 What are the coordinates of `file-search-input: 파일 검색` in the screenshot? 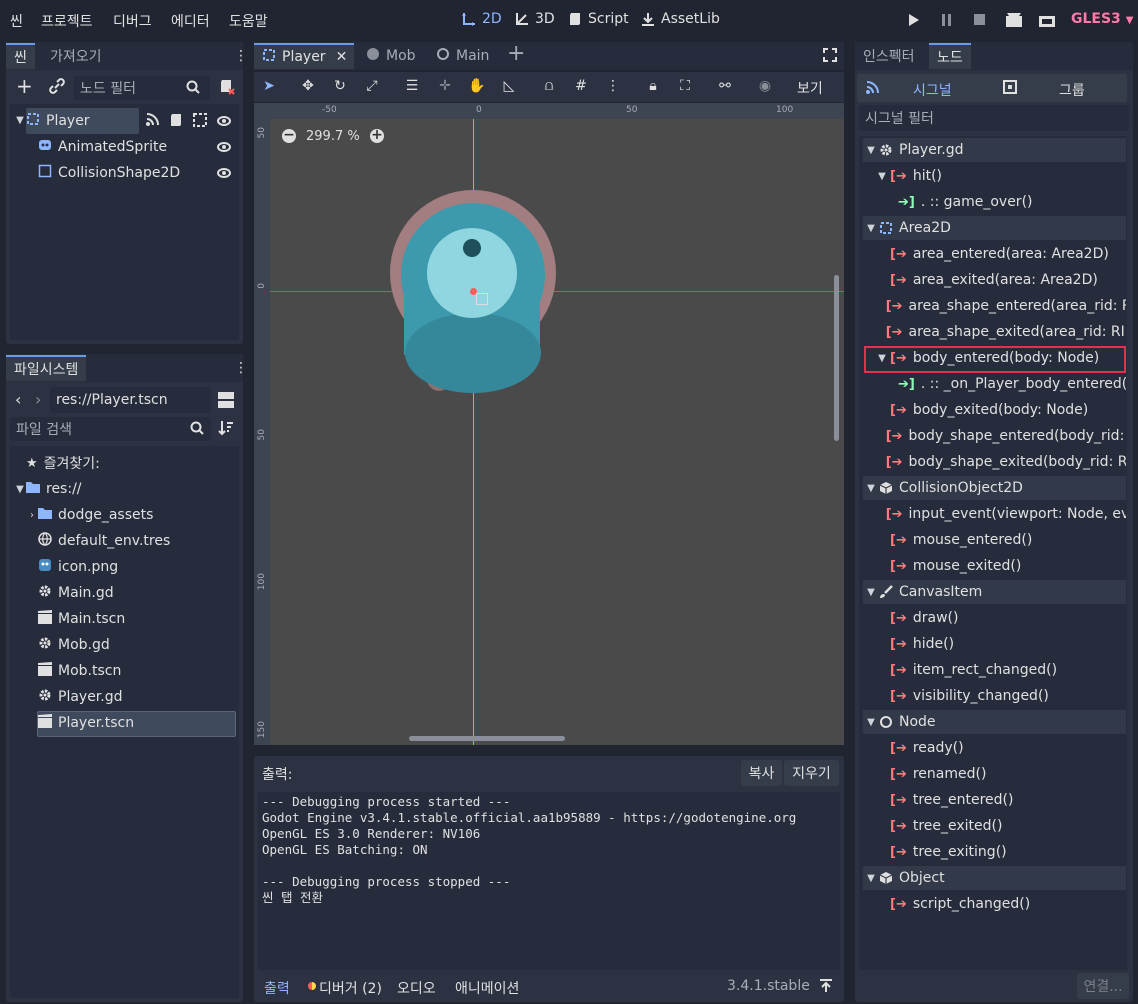 It's located at (110, 429).